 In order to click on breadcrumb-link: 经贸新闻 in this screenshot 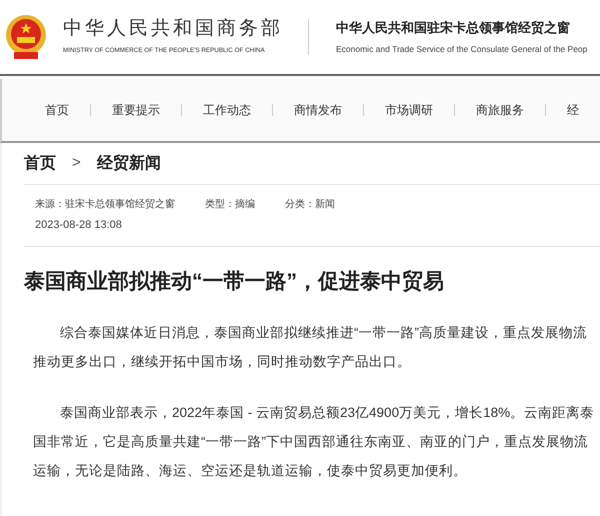, I will do `click(128, 164)`.